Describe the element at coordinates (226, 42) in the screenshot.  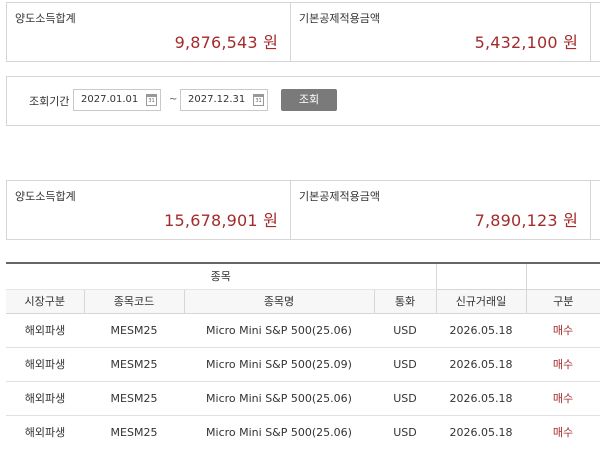
I see `summary-amount: 9,876,543 원` at that location.